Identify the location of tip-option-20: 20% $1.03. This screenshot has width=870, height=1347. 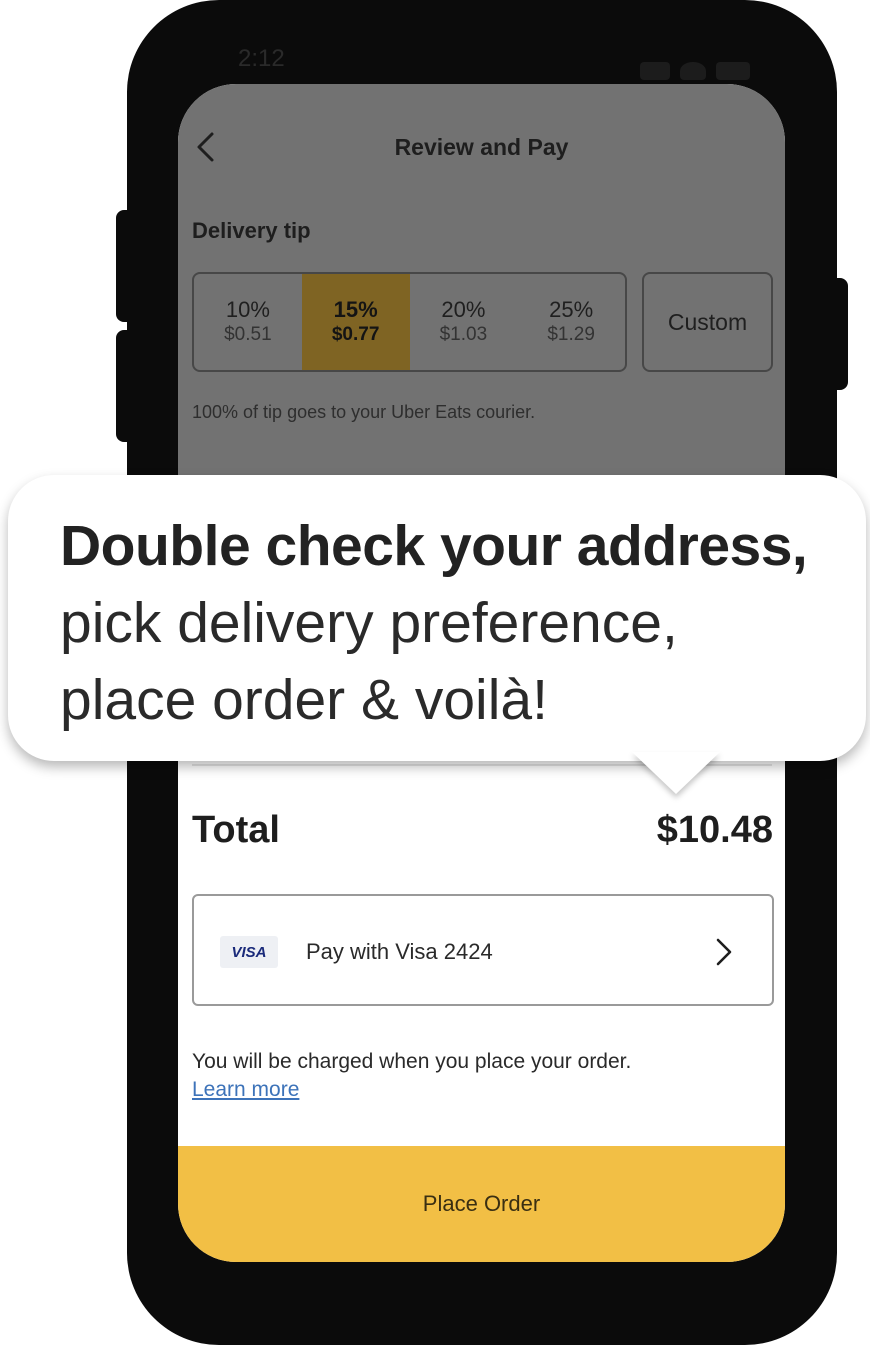
(464, 322).